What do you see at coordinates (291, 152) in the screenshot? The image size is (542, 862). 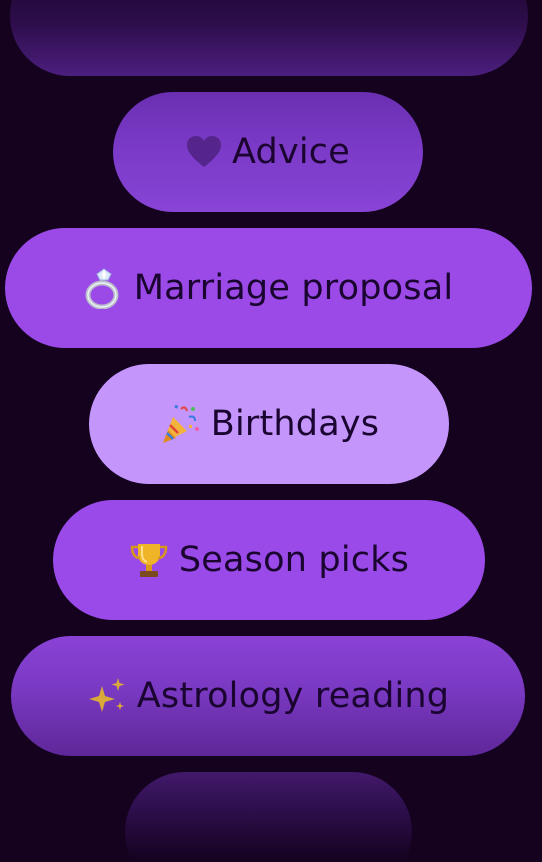 I see `option-label: Advice` at bounding box center [291, 152].